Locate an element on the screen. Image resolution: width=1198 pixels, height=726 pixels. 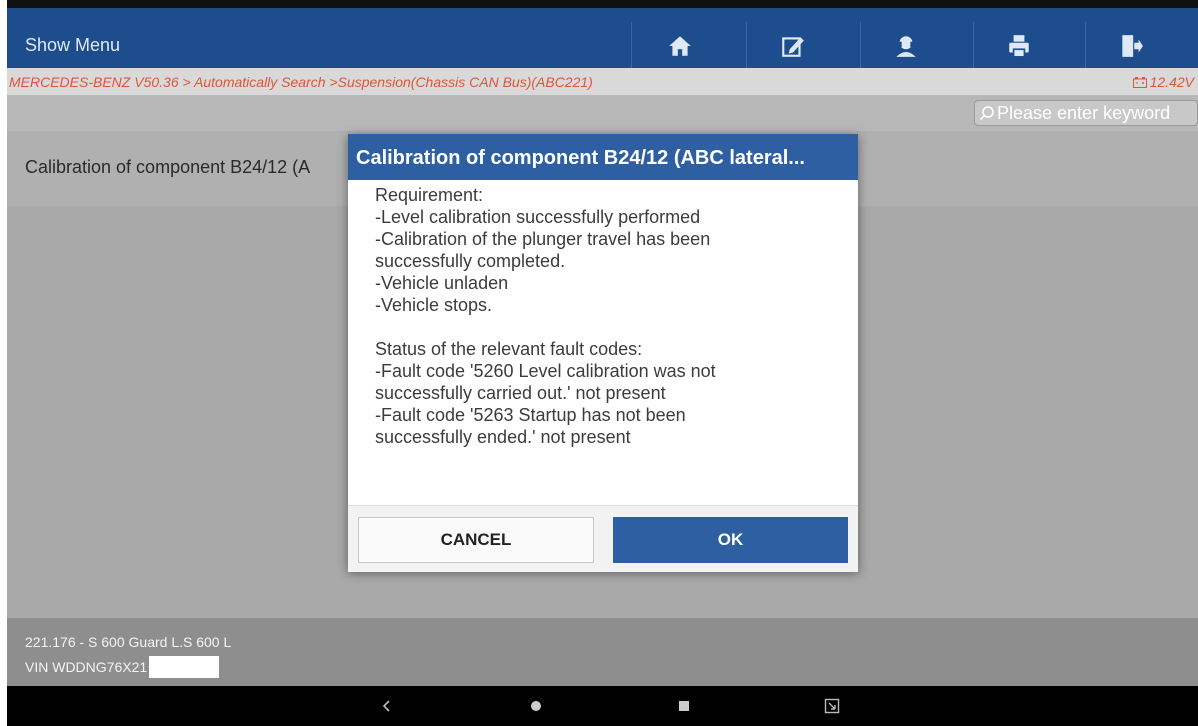
cancel-button: CANCEL is located at coordinates (476, 540).